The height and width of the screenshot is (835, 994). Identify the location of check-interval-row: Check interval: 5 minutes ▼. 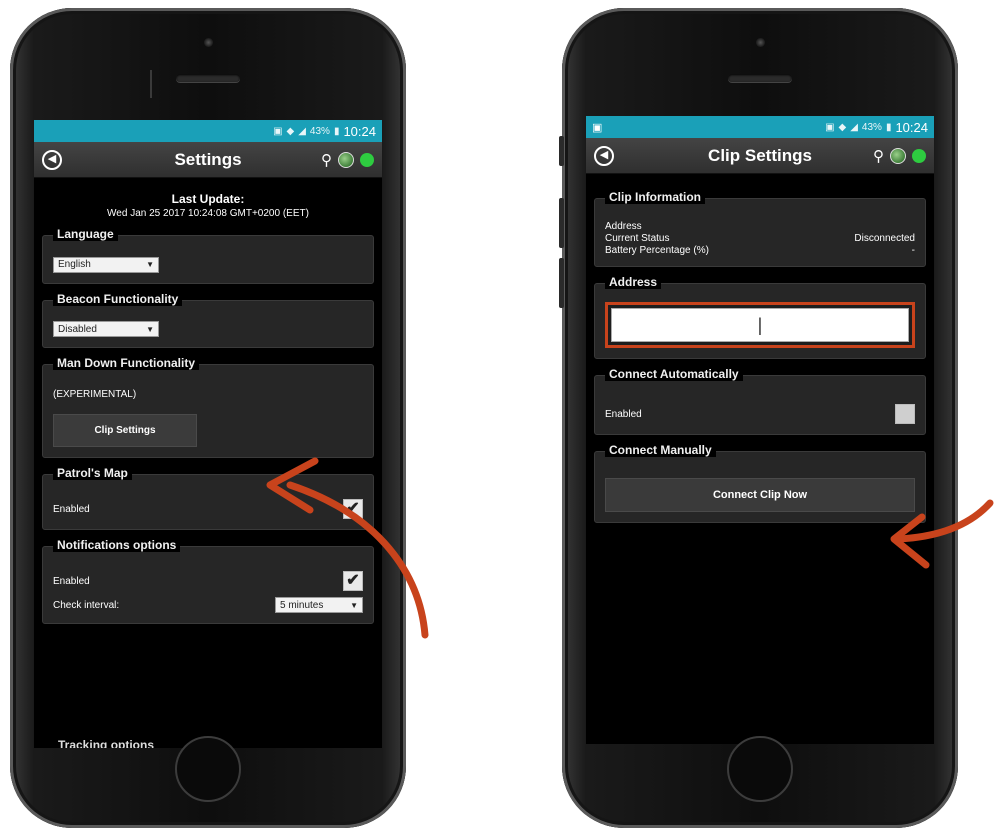
(208, 605).